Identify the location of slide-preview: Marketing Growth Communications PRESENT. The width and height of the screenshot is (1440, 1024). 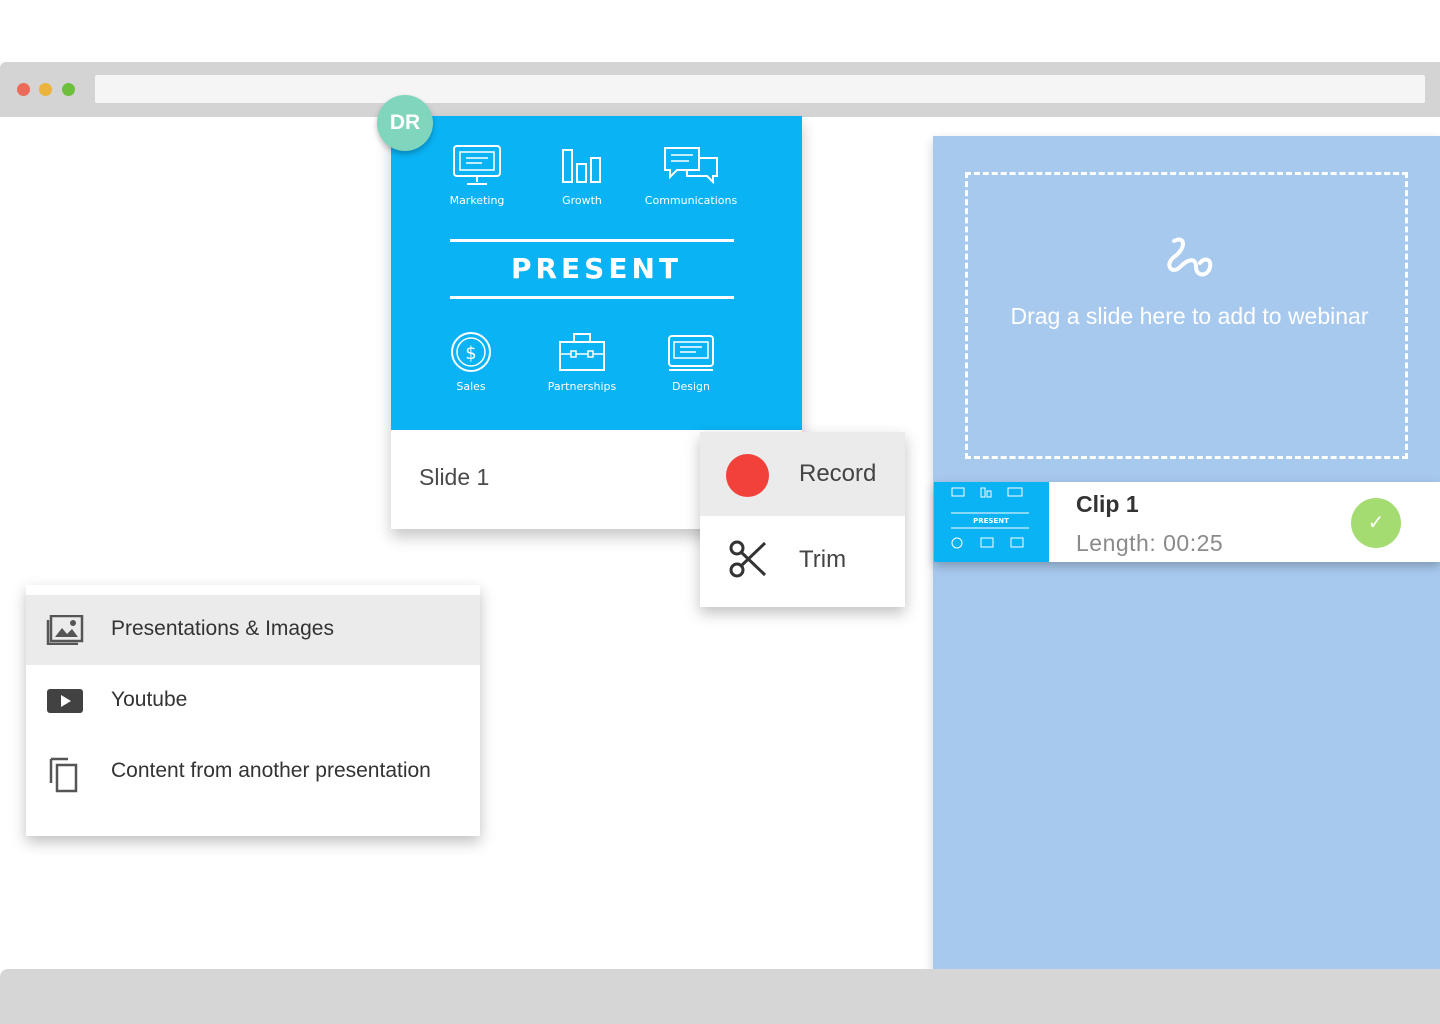
(596, 273).